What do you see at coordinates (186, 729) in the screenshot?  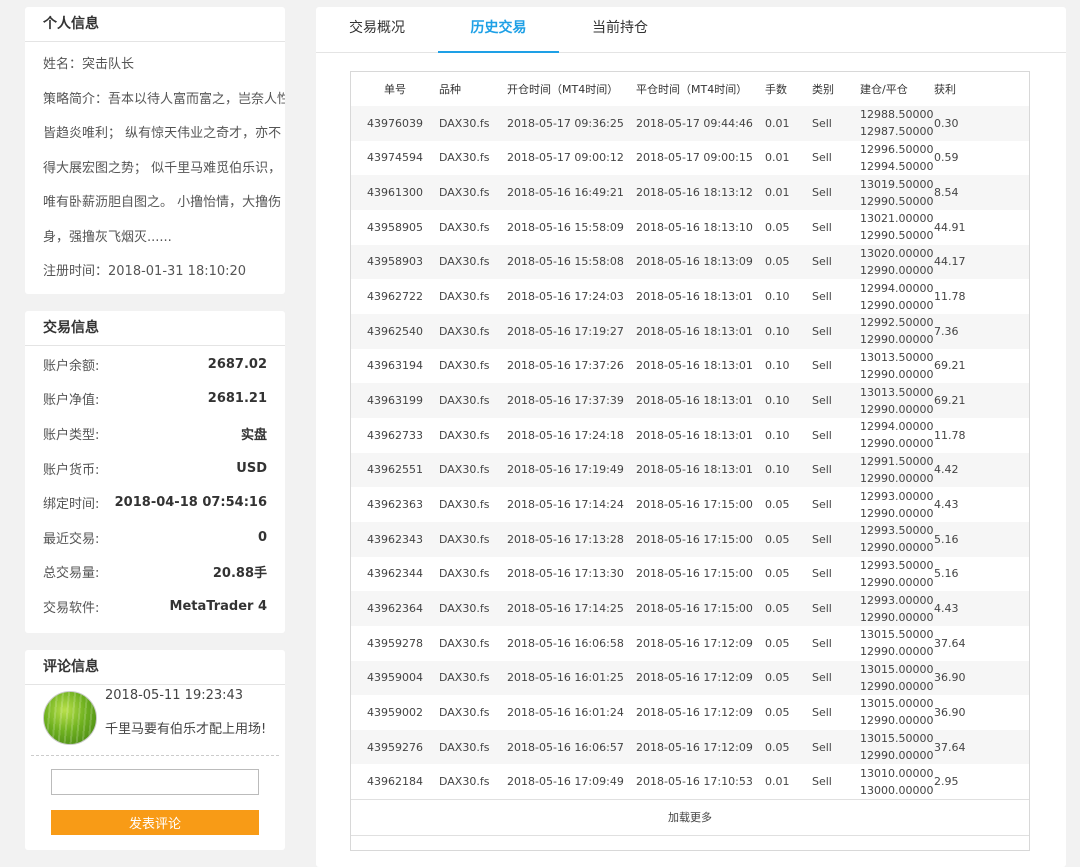 I see `comment-text: 千里马要有伯乐才配上用场!` at bounding box center [186, 729].